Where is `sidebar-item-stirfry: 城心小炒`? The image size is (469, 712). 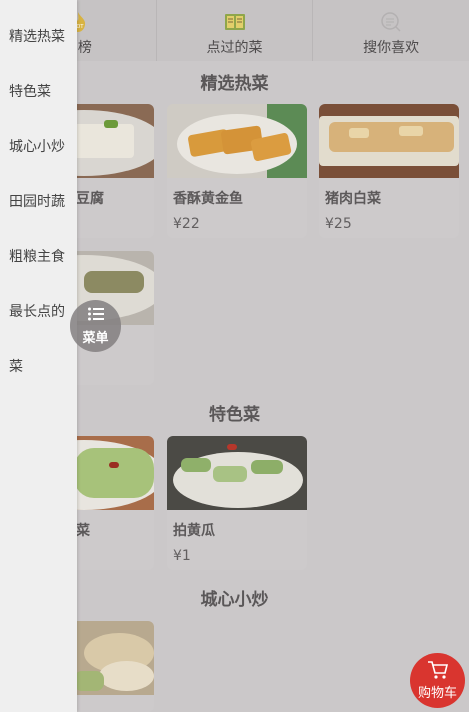
sidebar-item-stirfry: 城心小炒 is located at coordinates (37, 146).